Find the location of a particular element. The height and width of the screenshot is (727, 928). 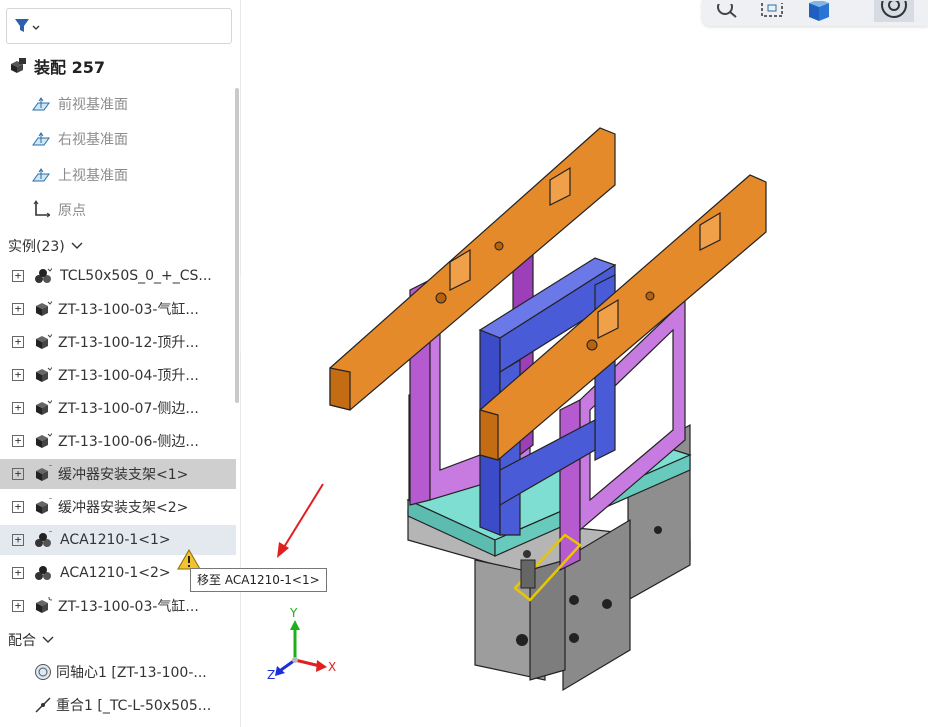

magnifier-icon is located at coordinates (727, 11).